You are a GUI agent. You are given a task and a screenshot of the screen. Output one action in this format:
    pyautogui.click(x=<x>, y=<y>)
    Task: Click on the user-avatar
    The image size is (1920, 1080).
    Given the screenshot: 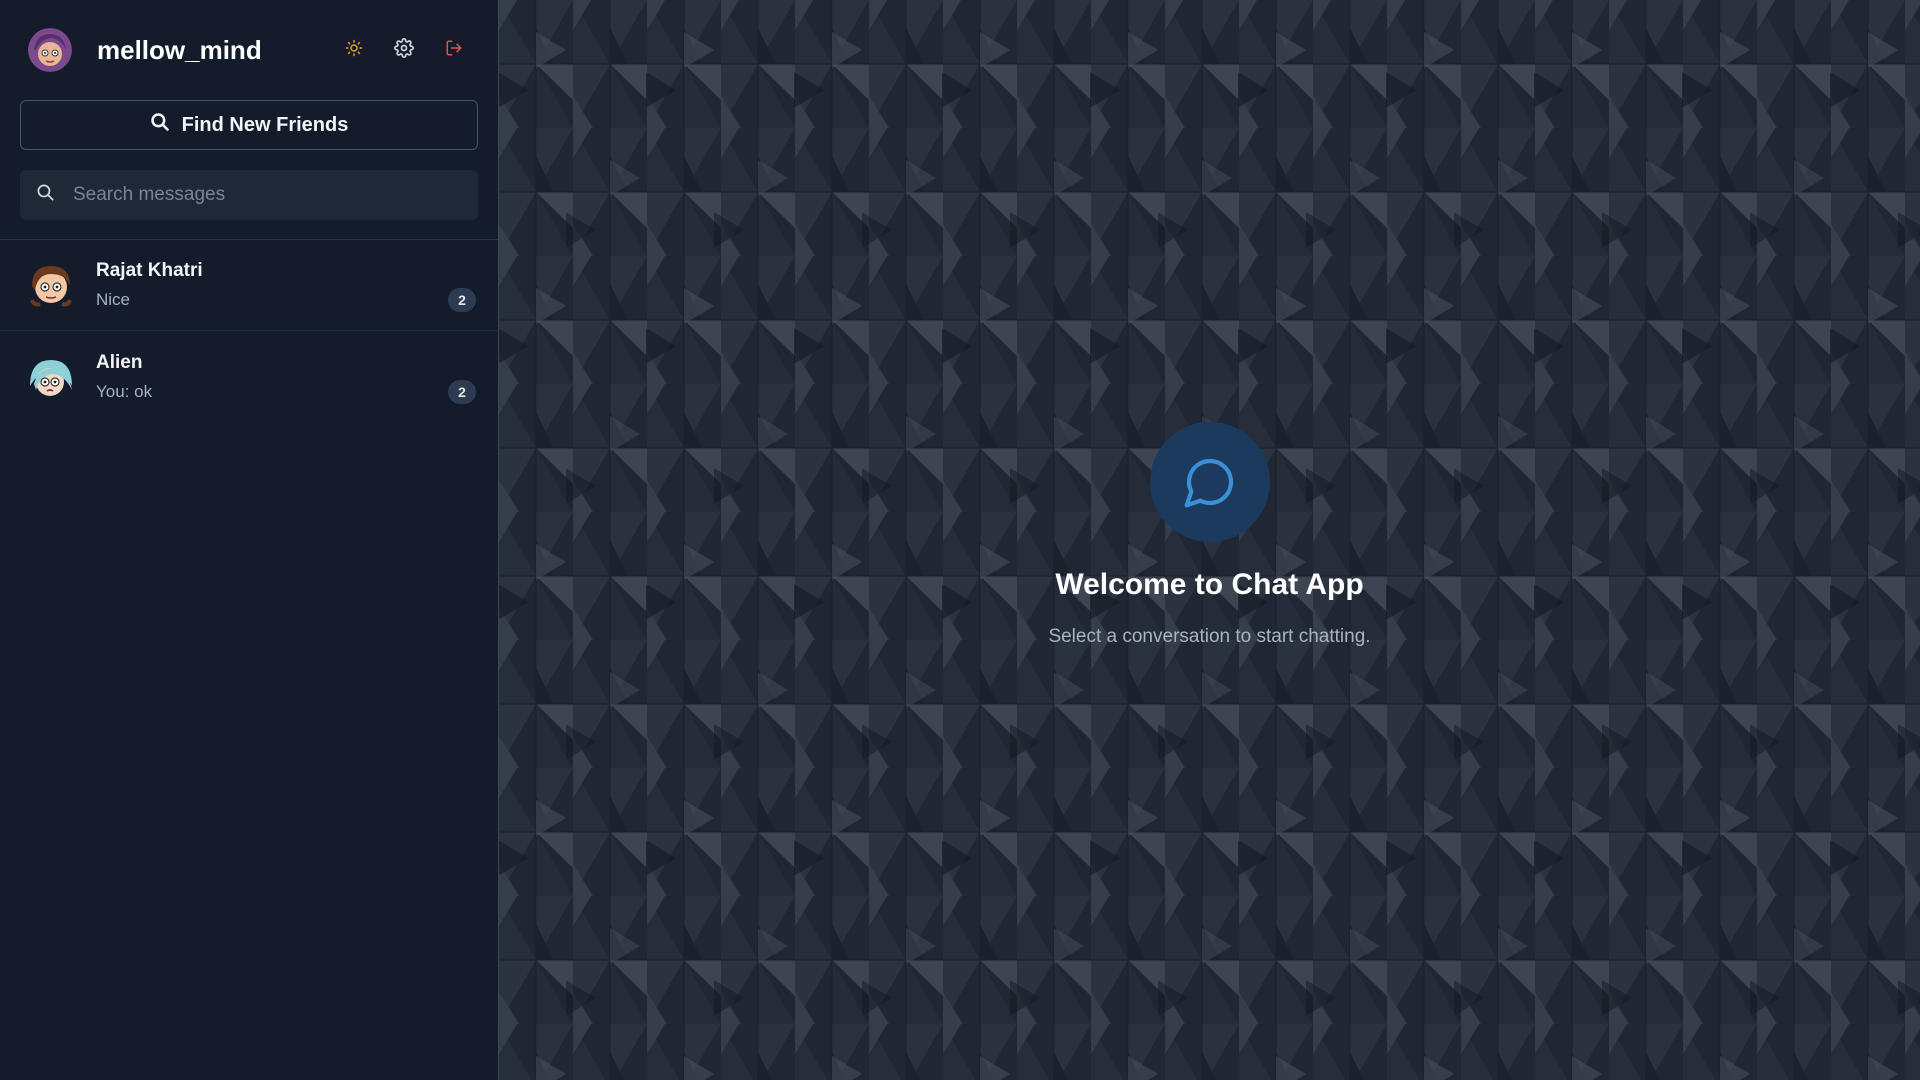 What is the action you would take?
    pyautogui.click(x=50, y=50)
    